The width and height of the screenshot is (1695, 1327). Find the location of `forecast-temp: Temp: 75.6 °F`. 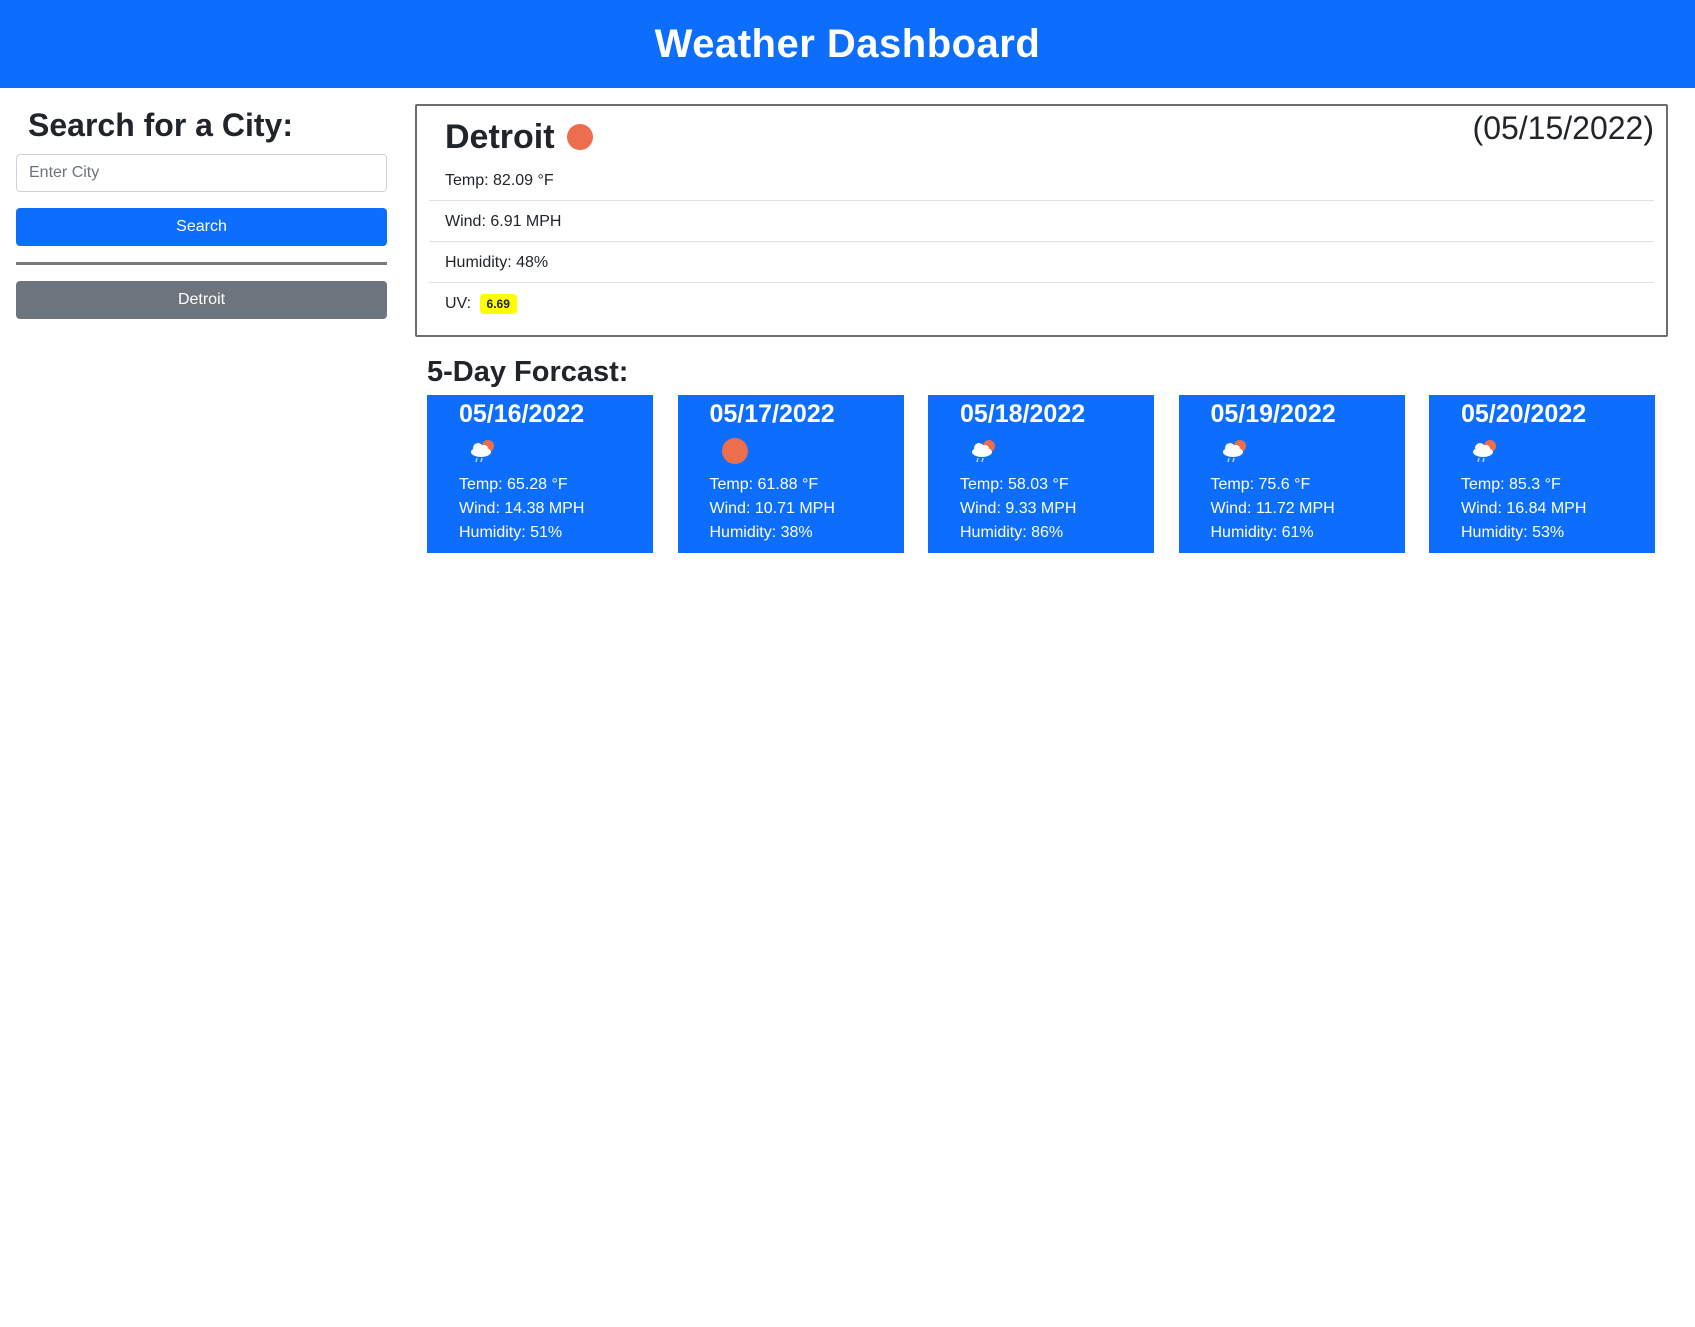

forecast-temp: Temp: 75.6 °F is located at coordinates (1260, 484).